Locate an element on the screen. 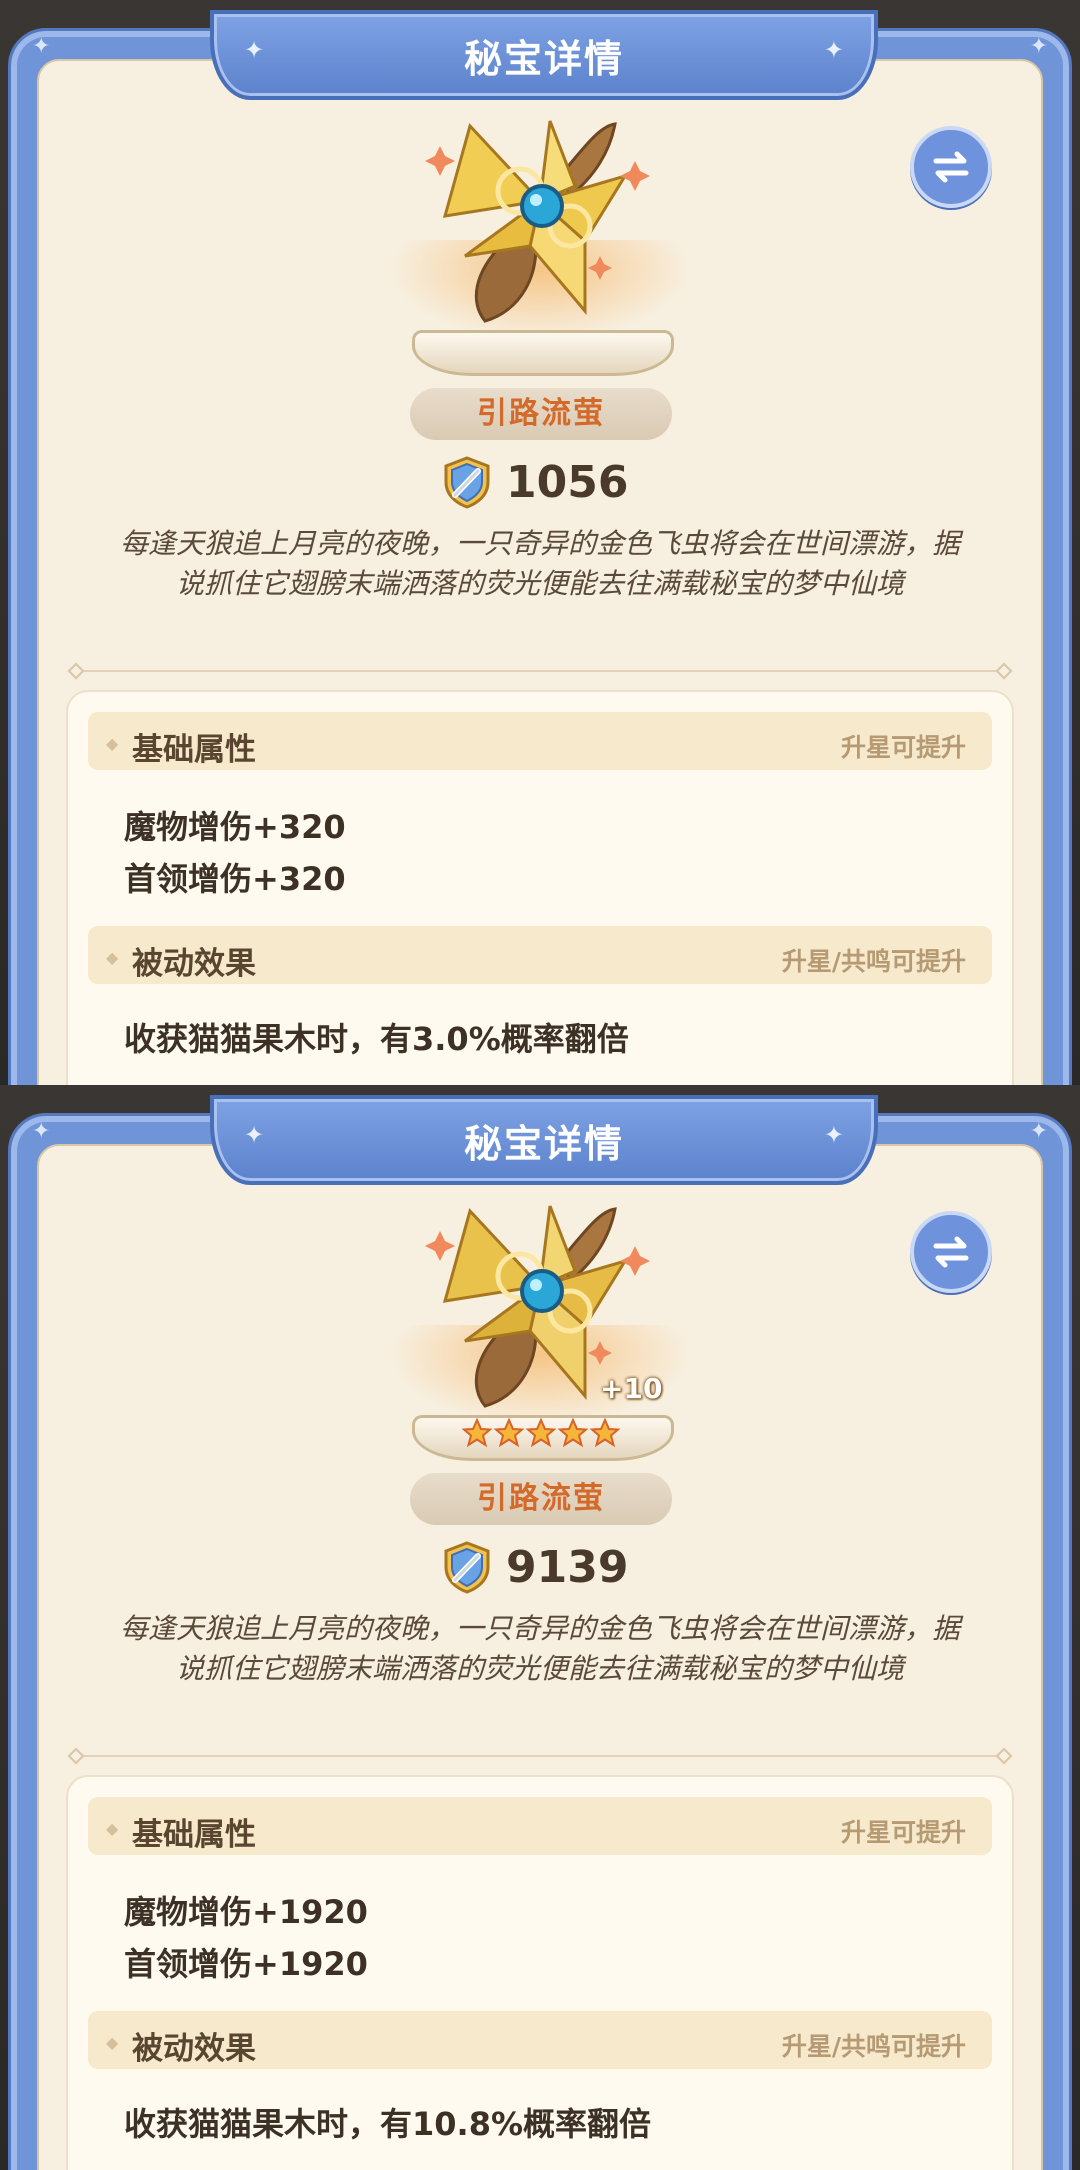 The image size is (1080, 2170). passive-effect-text: 收获猫猫果木时，有3.0%概率翻倍 is located at coordinates (376, 1039).